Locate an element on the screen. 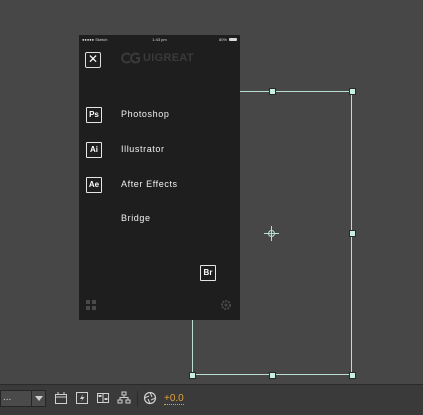 The height and width of the screenshot is (415, 423). menu-item-after-effects: Ae After Effects is located at coordinates (159, 185).